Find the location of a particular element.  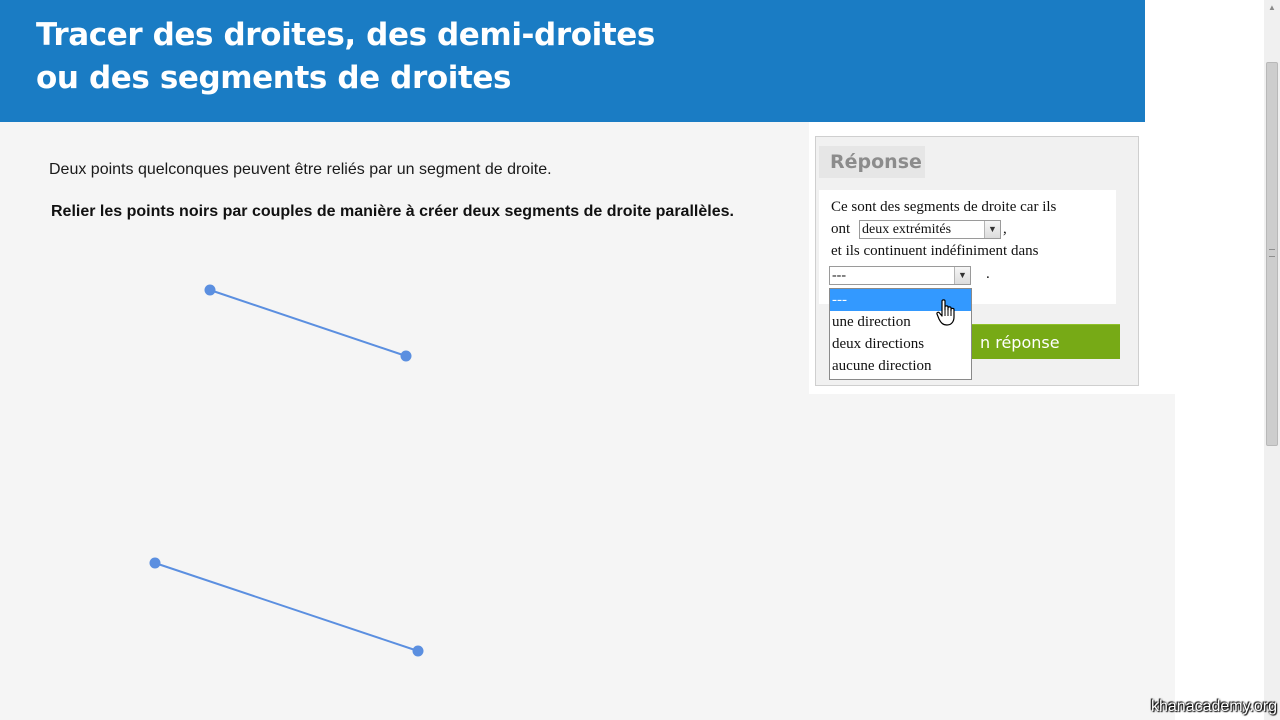

dropdown-option: deux directions is located at coordinates (900, 344).